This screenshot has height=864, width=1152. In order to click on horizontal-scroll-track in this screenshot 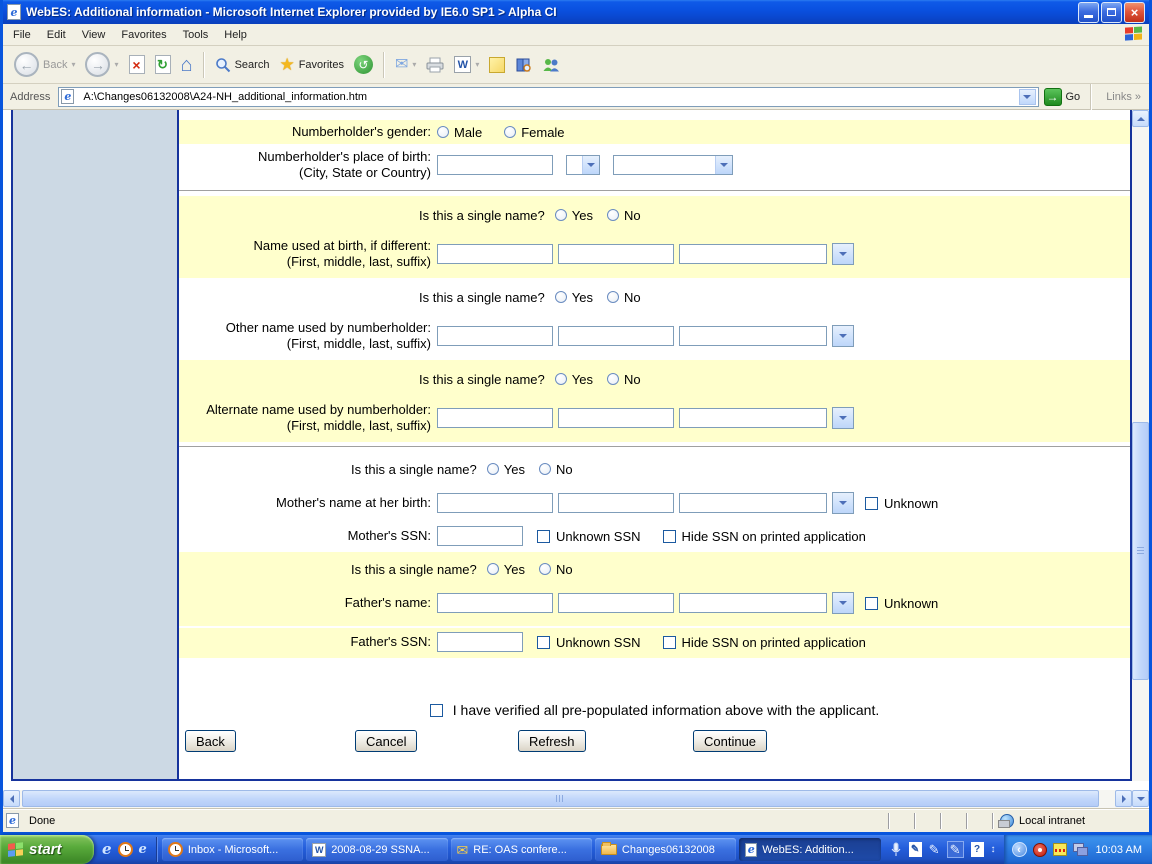, I will do `click(567, 799)`.